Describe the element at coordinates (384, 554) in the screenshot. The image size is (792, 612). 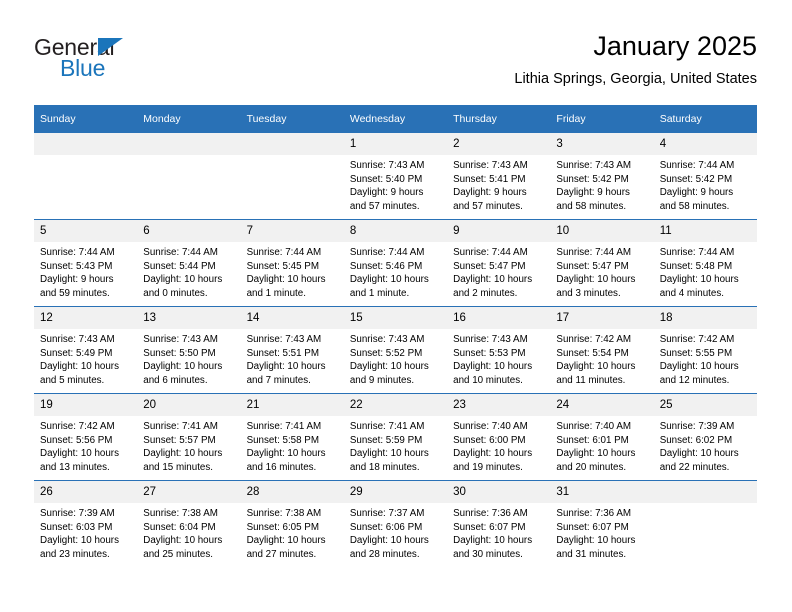
I see `daylight-text-line2: and 28 minutes.` at that location.